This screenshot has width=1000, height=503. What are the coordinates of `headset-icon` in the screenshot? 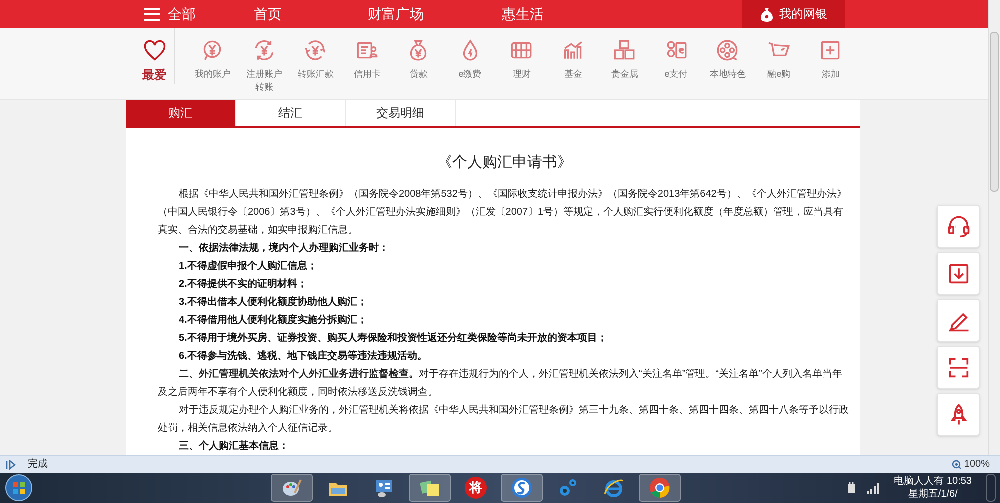 It's located at (959, 227).